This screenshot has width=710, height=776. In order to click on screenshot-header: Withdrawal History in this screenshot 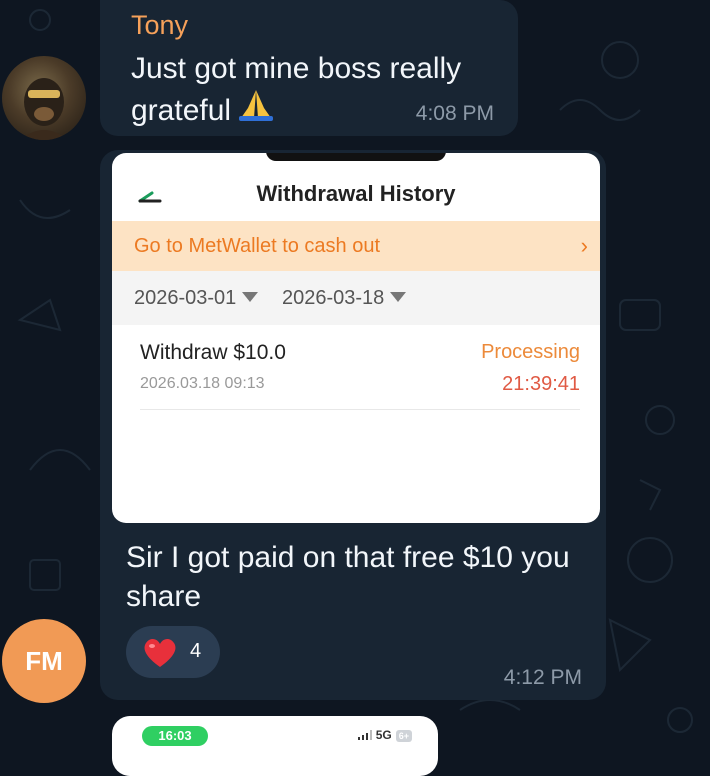, I will do `click(356, 193)`.